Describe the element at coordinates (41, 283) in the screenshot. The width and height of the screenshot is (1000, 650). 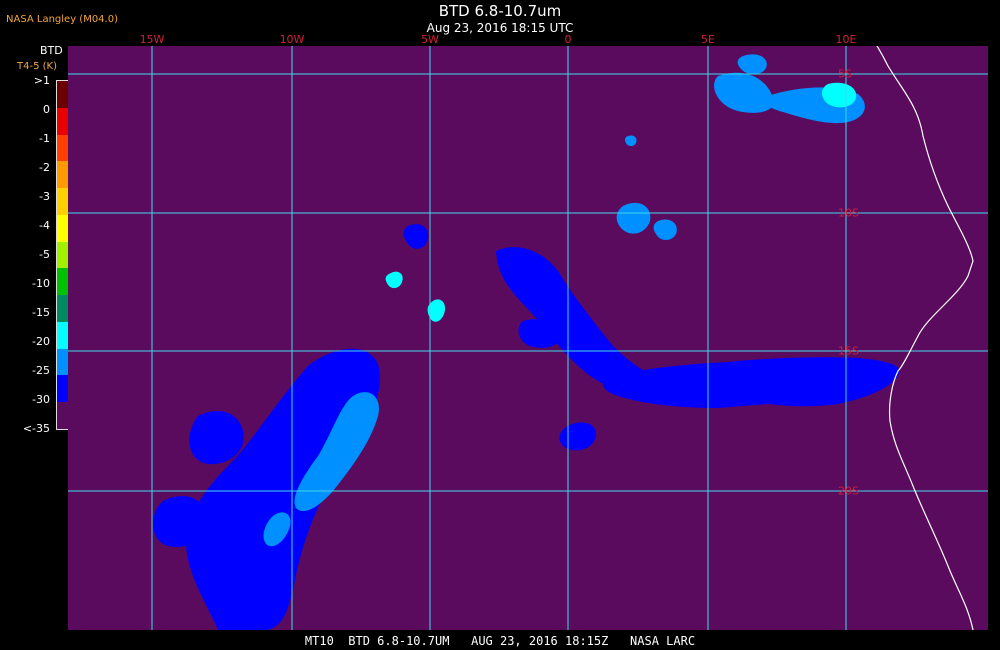
I see `legend-label: -10` at that location.